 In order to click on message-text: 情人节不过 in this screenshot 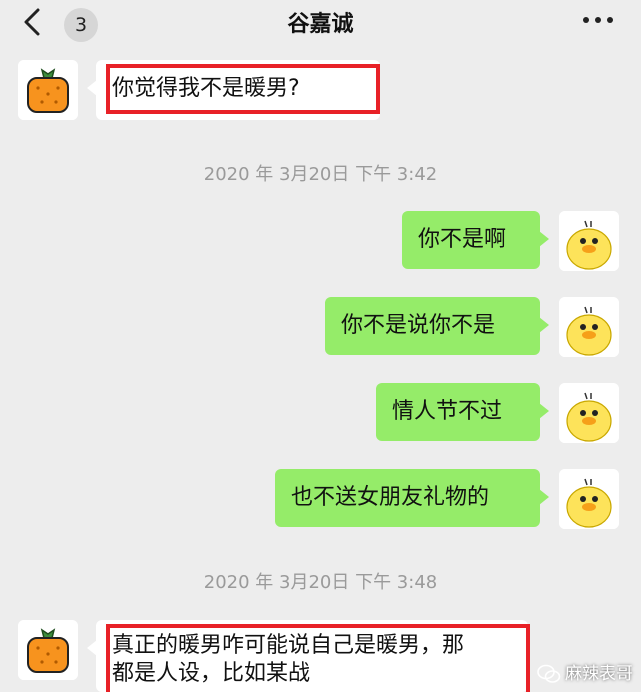, I will do `click(447, 411)`.